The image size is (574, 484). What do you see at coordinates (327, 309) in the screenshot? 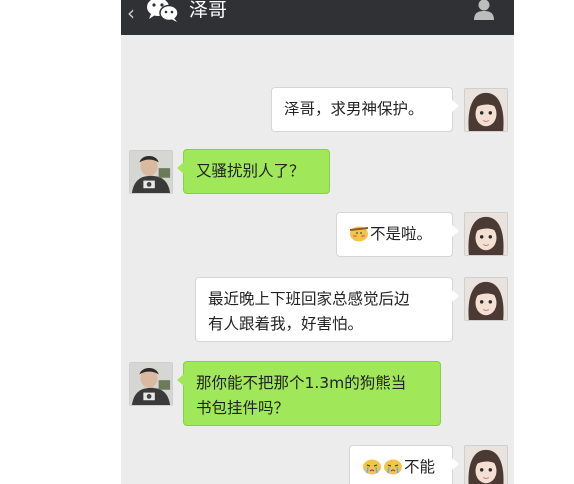
I see `message-bubble-sent: 最近晚上下班回家总感觉后边 有人跟着我，好害怕。` at bounding box center [327, 309].